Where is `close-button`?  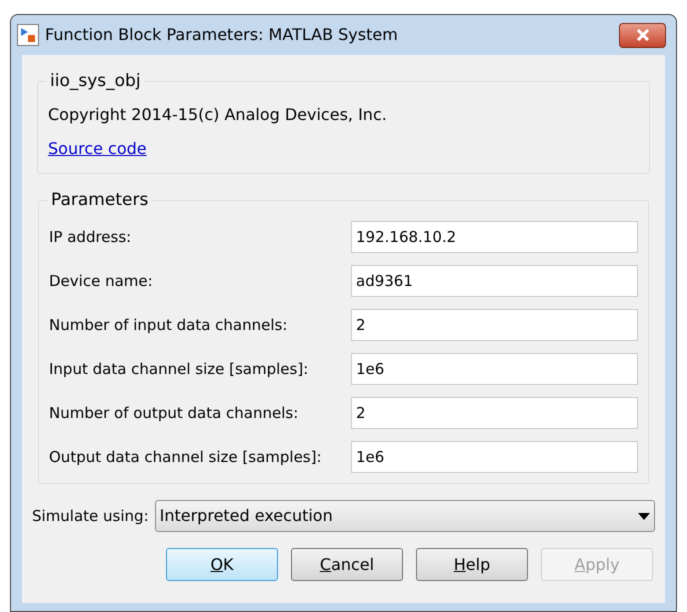 close-button is located at coordinates (642, 35).